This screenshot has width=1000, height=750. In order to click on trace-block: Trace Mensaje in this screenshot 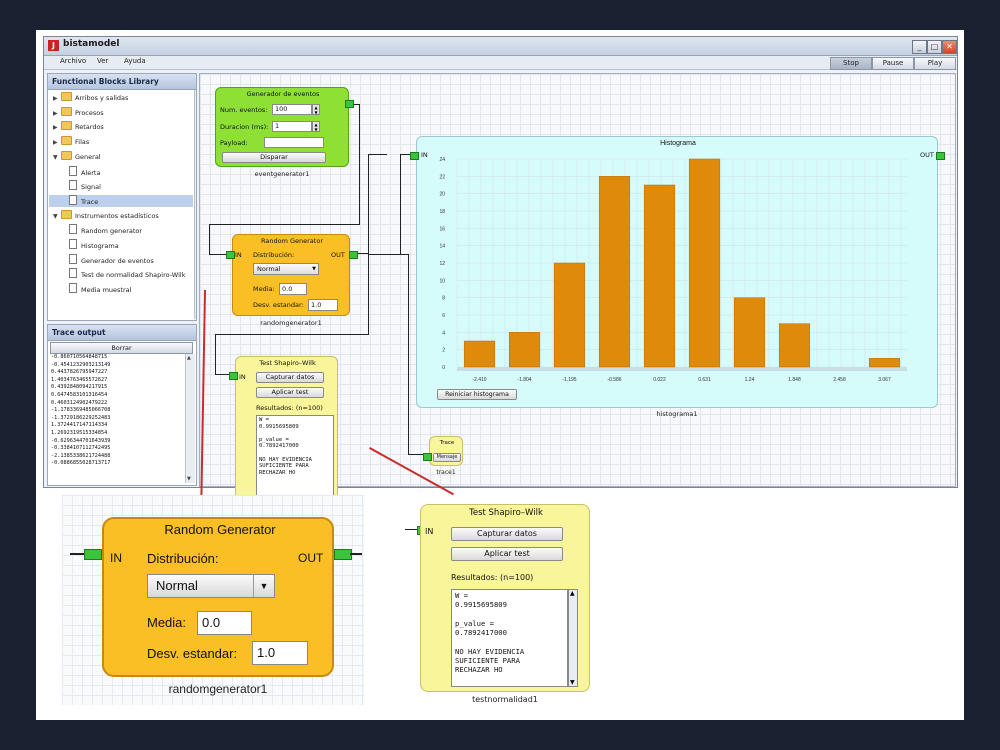, I will do `click(446, 451)`.